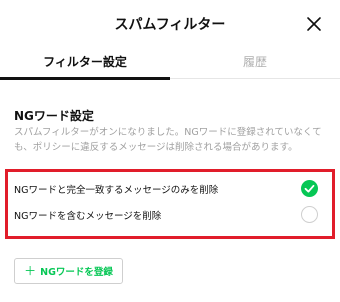 This screenshot has width=340, height=302. Describe the element at coordinates (116, 190) in the screenshot. I see `option-exact-match-label: NGワードと完全一致するメッセージのみを削除` at that location.